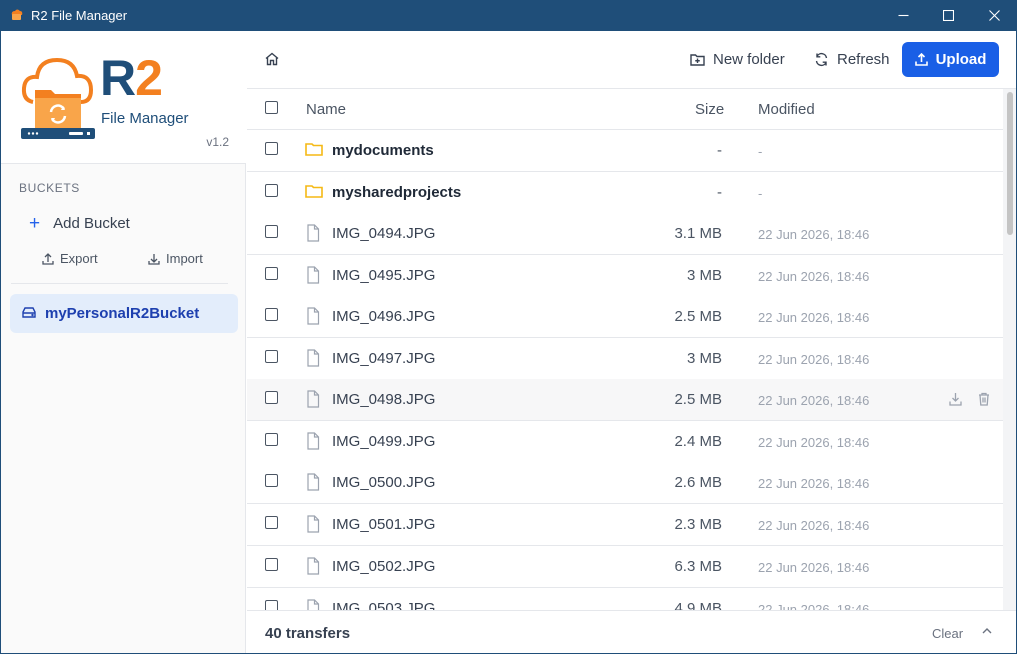  I want to click on table-row: IMG_0497.JPG 3 MB 22 Jun 2026, 18:46, so click(625, 359).